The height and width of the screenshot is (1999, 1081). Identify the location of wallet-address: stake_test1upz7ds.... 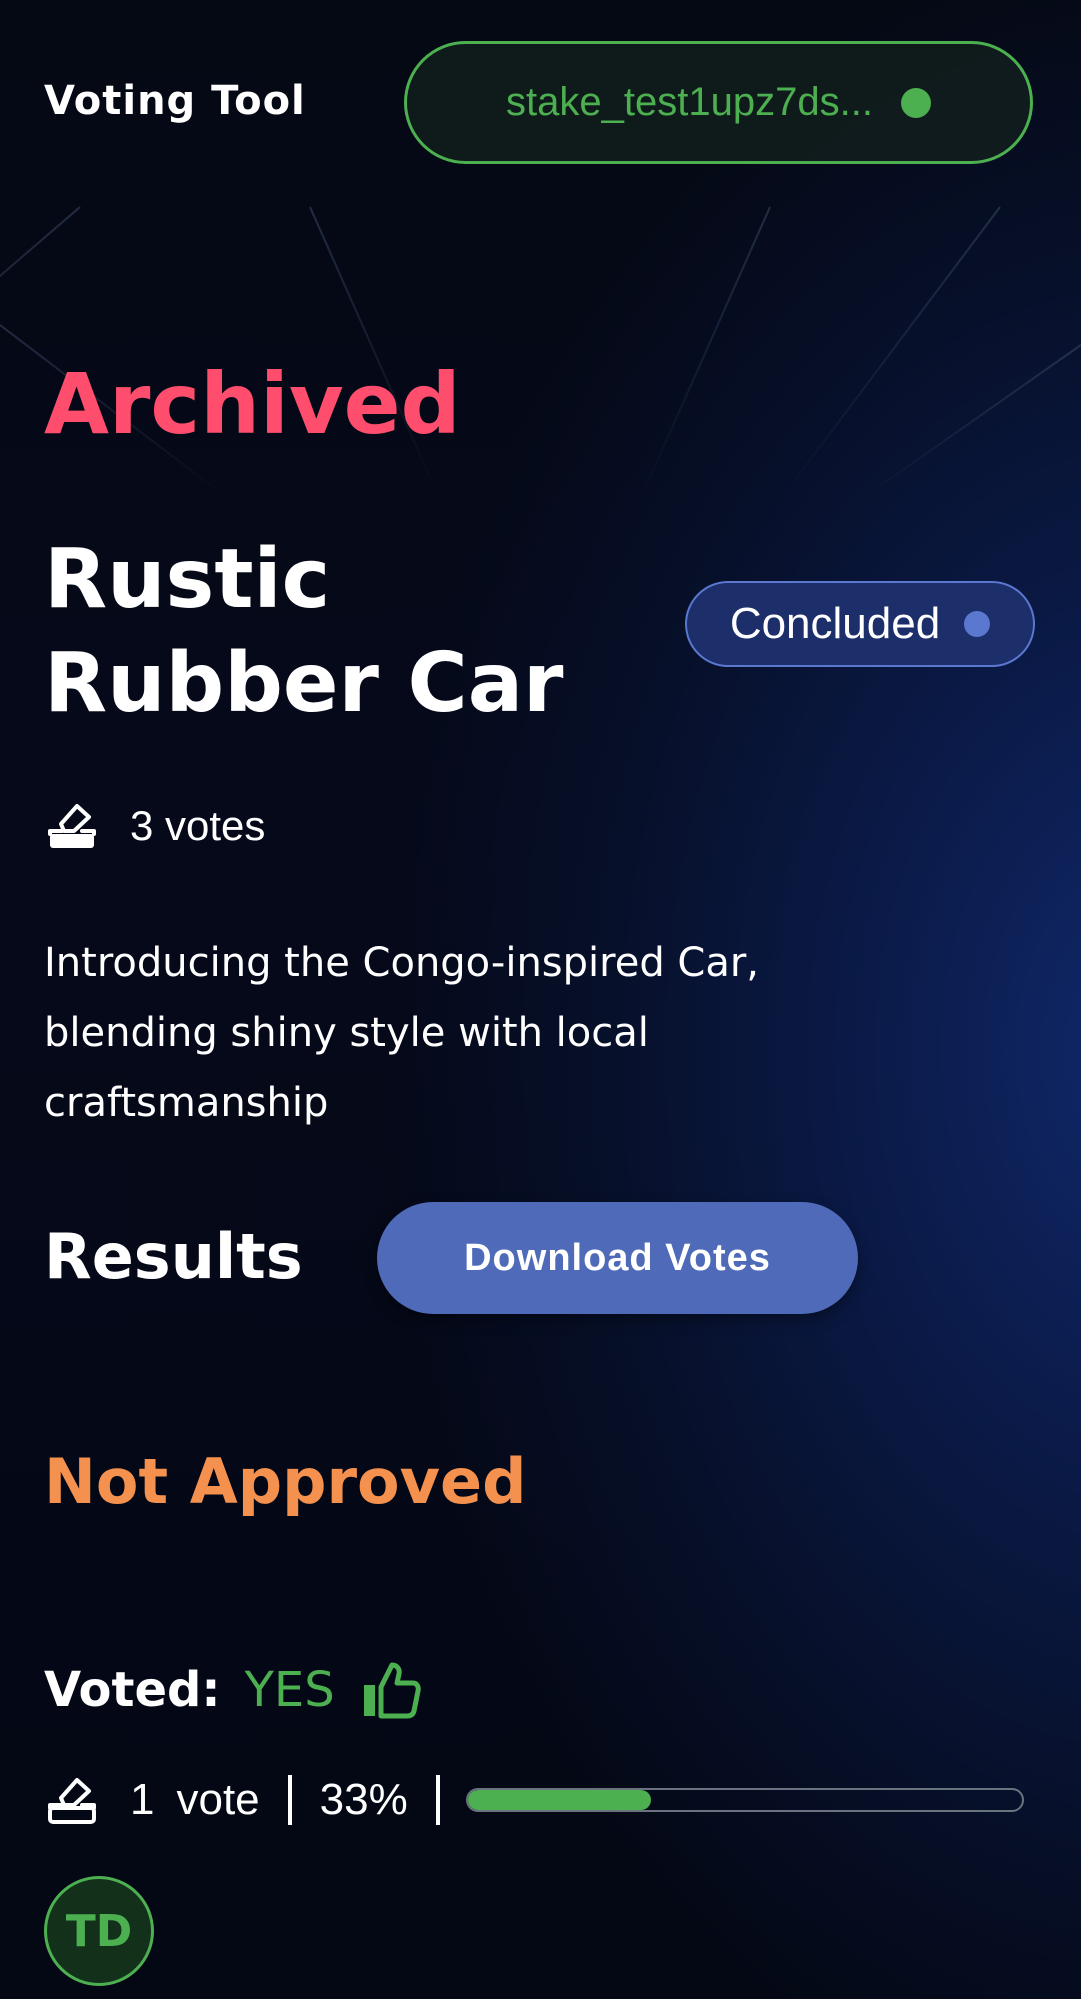
(689, 102).